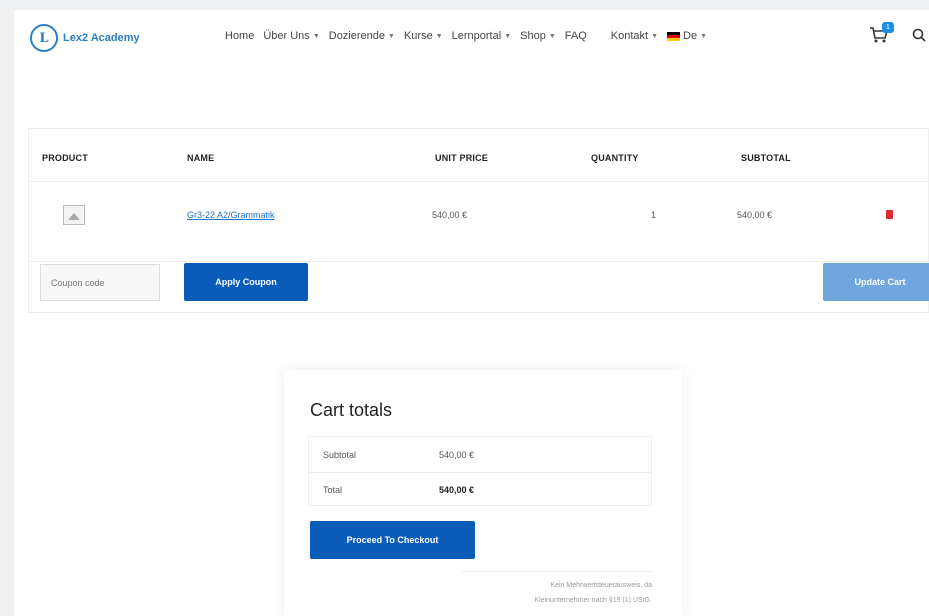  I want to click on column-header-unit-price: UNIT PRICE, so click(462, 158).